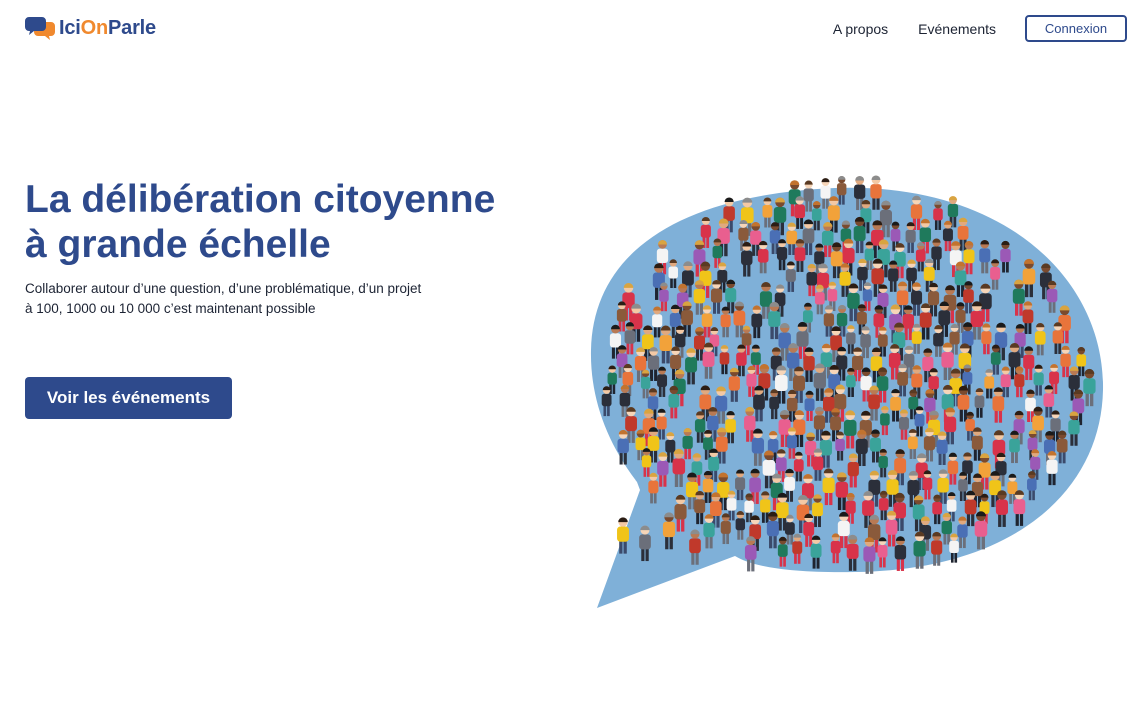  What do you see at coordinates (178, 244) in the screenshot?
I see `hero-title-line-2: à grande échelle` at bounding box center [178, 244].